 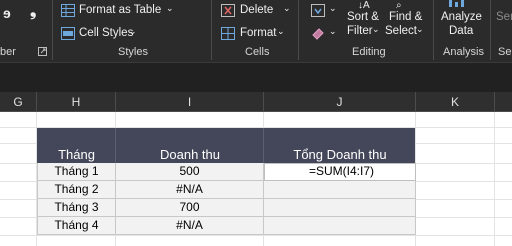 I want to click on table-cell-revenue: 700, so click(x=190, y=208).